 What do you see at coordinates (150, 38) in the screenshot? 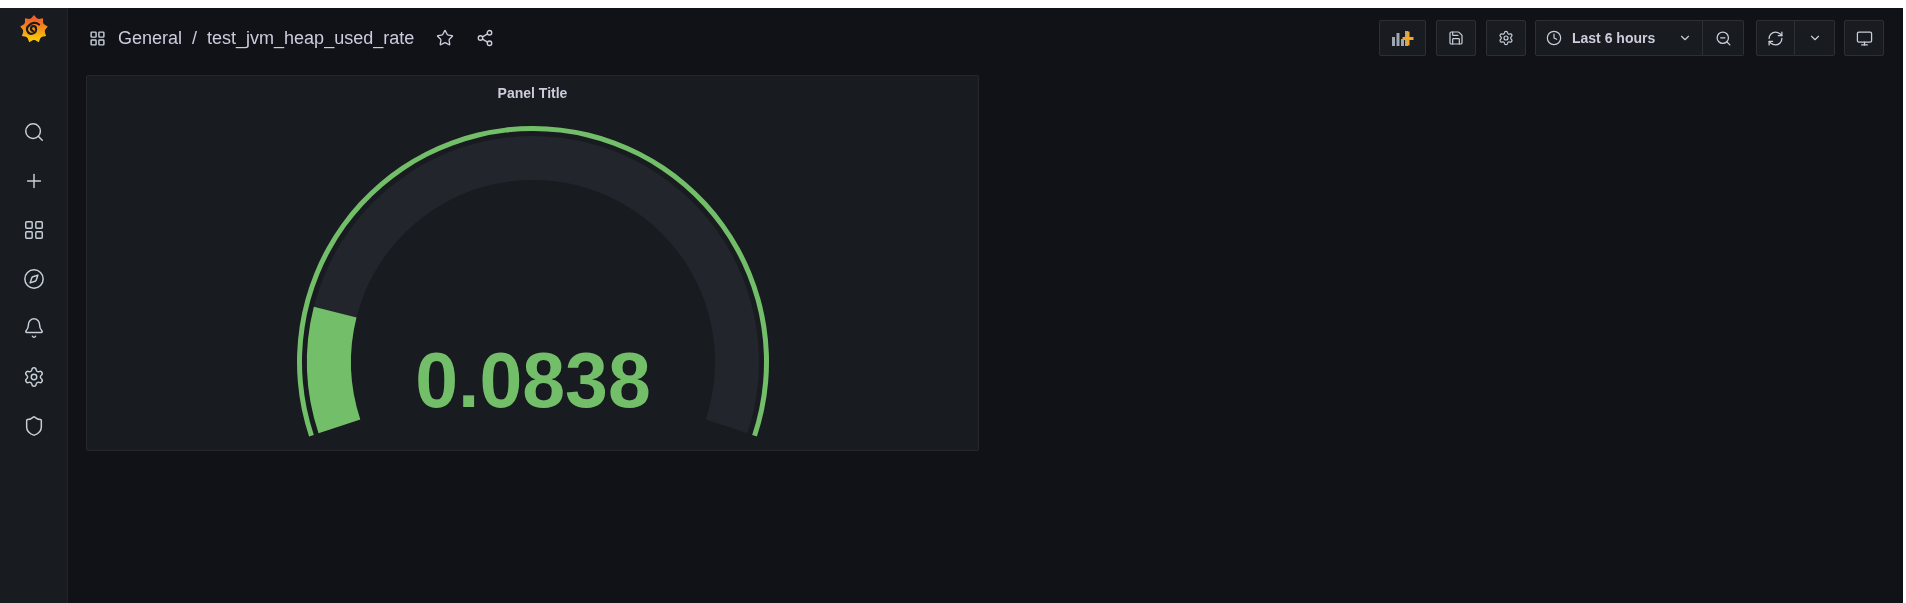
I see `folder-link: General` at bounding box center [150, 38].